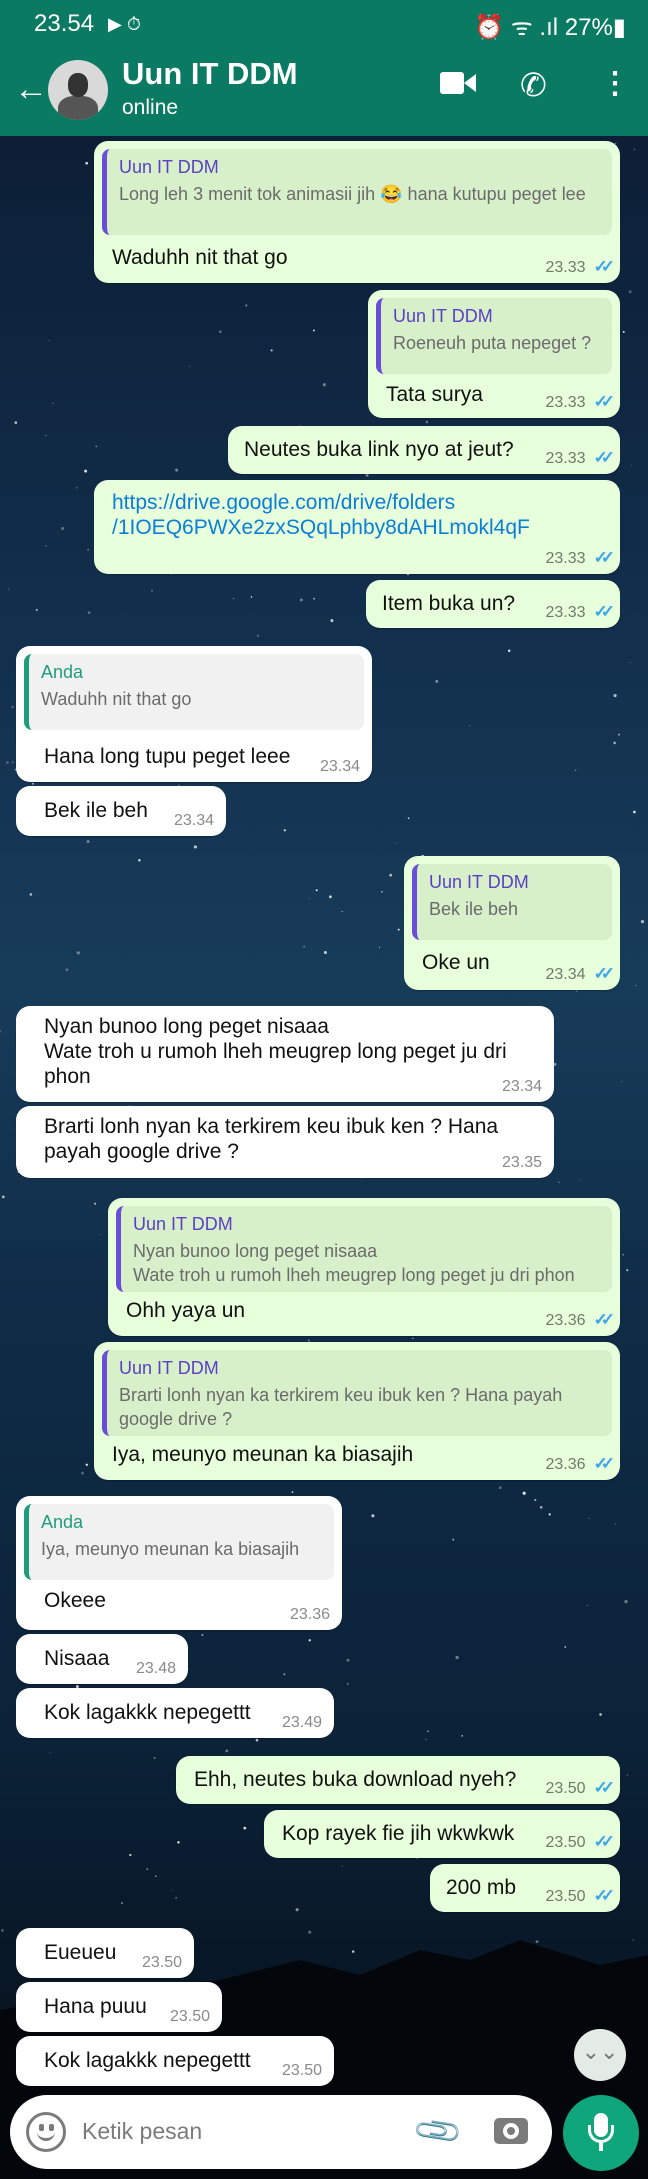 The height and width of the screenshot is (2179, 648). I want to click on message-bubble-outgoing: Neutes buka link nyo at jeut? 23.33 ✓✓, so click(424, 450).